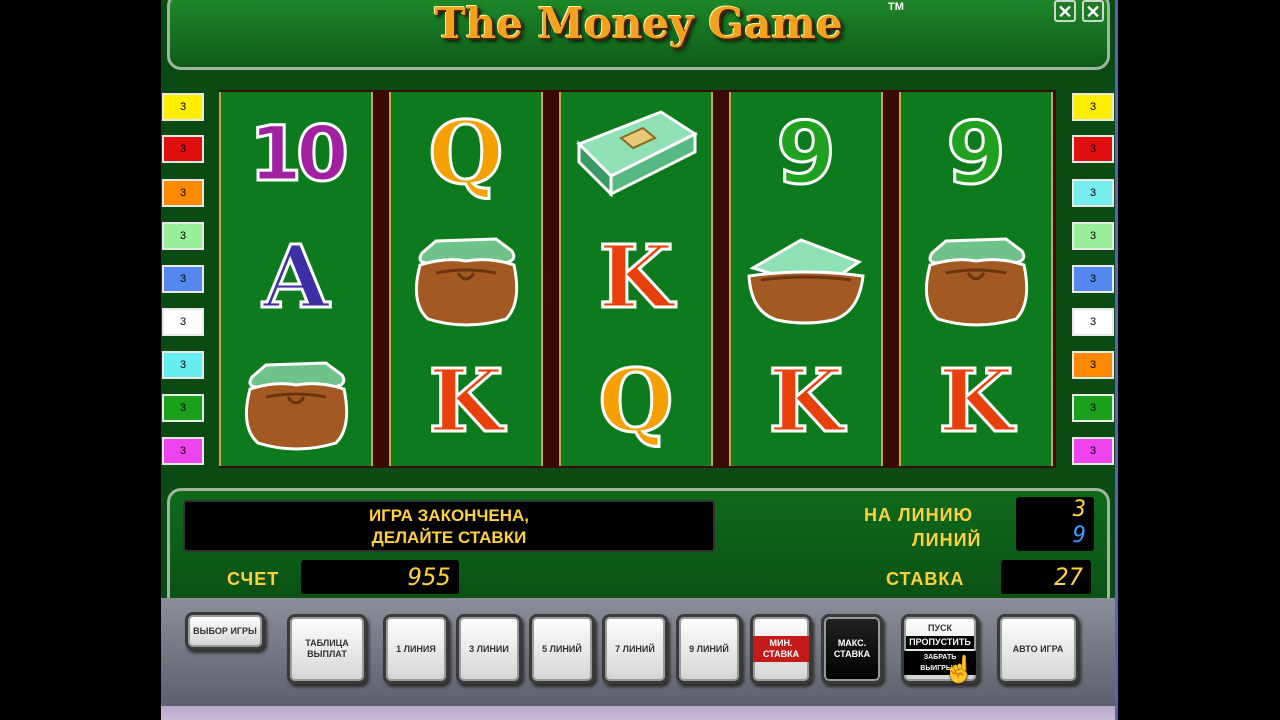 The height and width of the screenshot is (720, 1280). Describe the element at coordinates (1079, 535) in the screenshot. I see `lines-value: 9` at that location.